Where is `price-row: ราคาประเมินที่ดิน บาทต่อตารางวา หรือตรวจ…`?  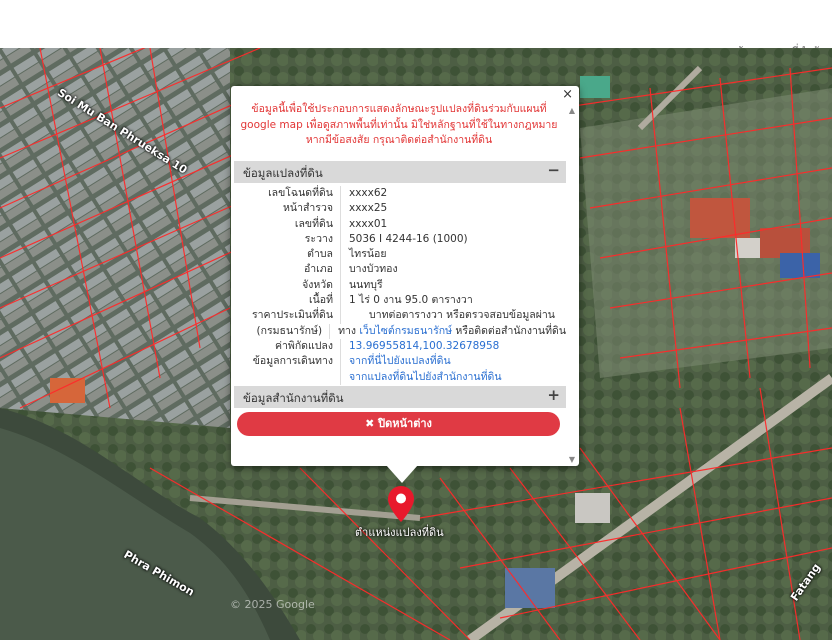 price-row: ราคาประเมินที่ดิน บาทต่อตารางวา หรือตรวจ… is located at coordinates (400, 316).